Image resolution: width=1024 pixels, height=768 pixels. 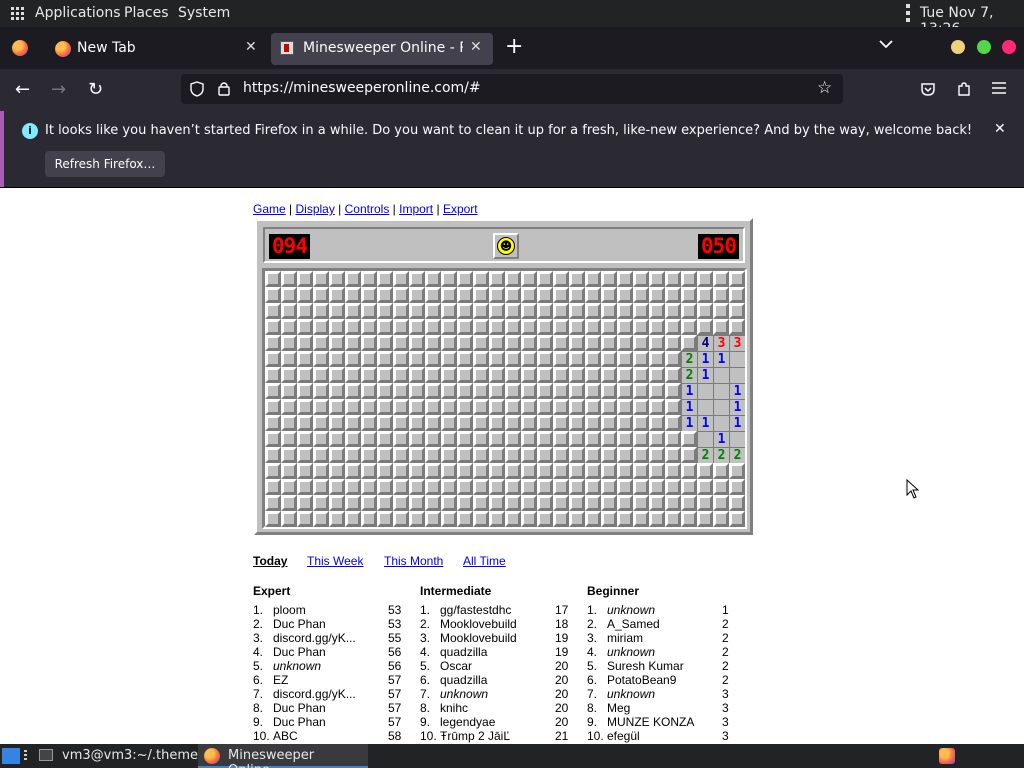 I want to click on menu-controls: Controls, so click(x=367, y=209).